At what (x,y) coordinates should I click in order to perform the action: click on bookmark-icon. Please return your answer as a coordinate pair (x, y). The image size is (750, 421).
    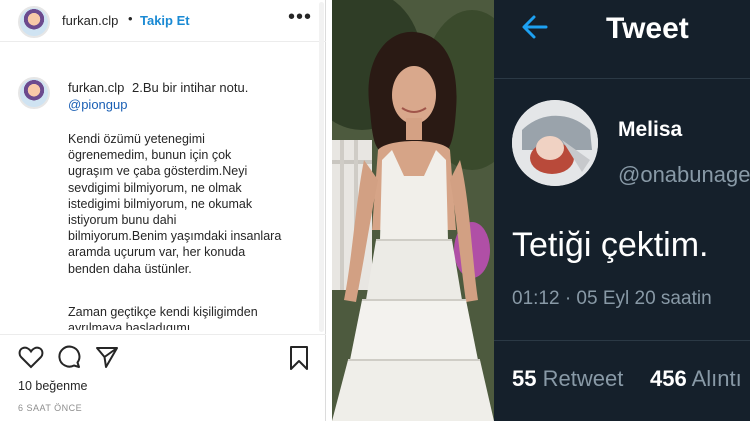
    Looking at the image, I should click on (299, 358).